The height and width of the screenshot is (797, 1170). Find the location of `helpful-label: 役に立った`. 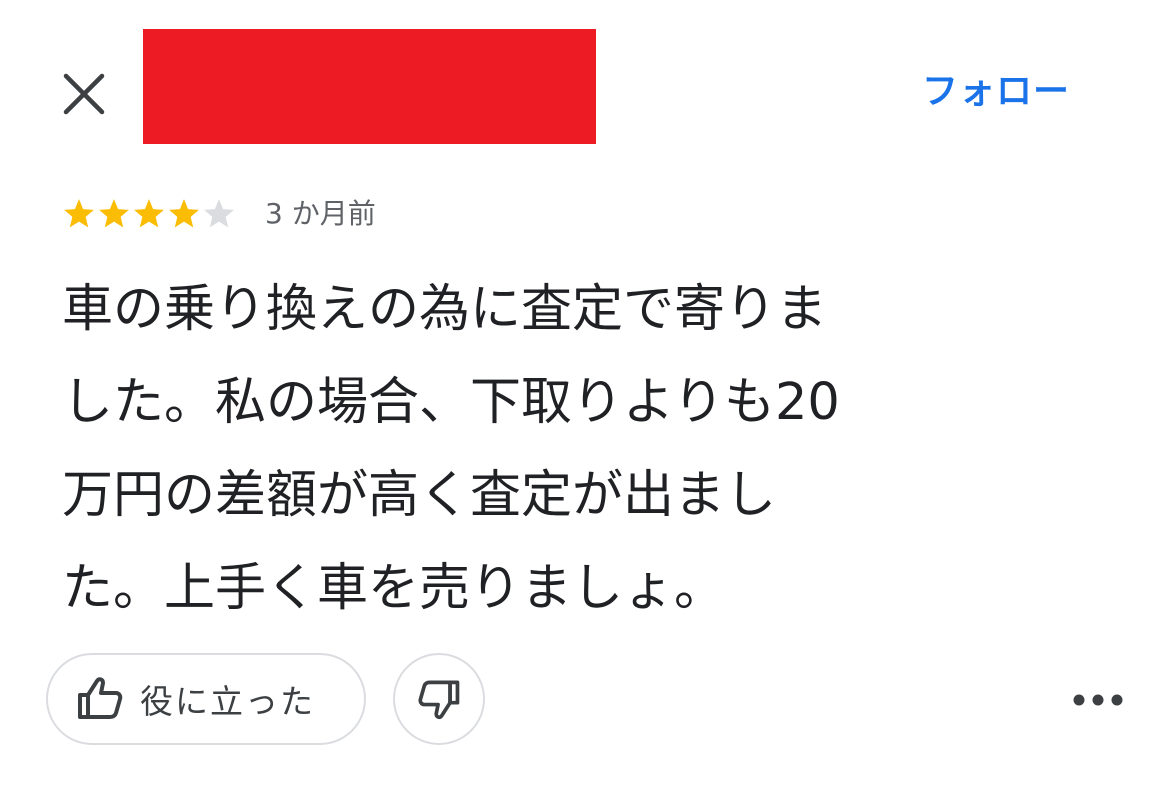

helpful-label: 役に立った is located at coordinates (227, 701).